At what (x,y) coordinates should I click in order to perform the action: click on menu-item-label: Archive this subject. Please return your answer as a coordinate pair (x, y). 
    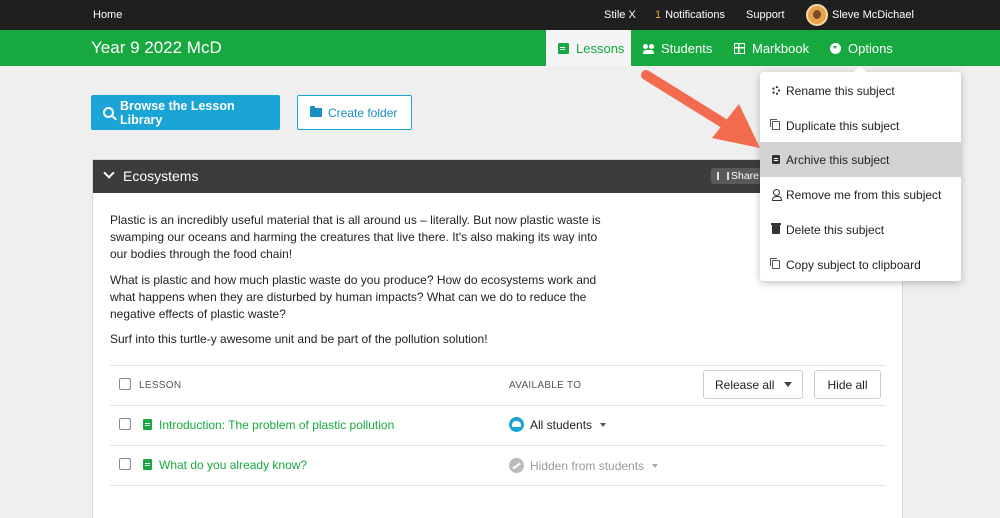
    Looking at the image, I should click on (838, 159).